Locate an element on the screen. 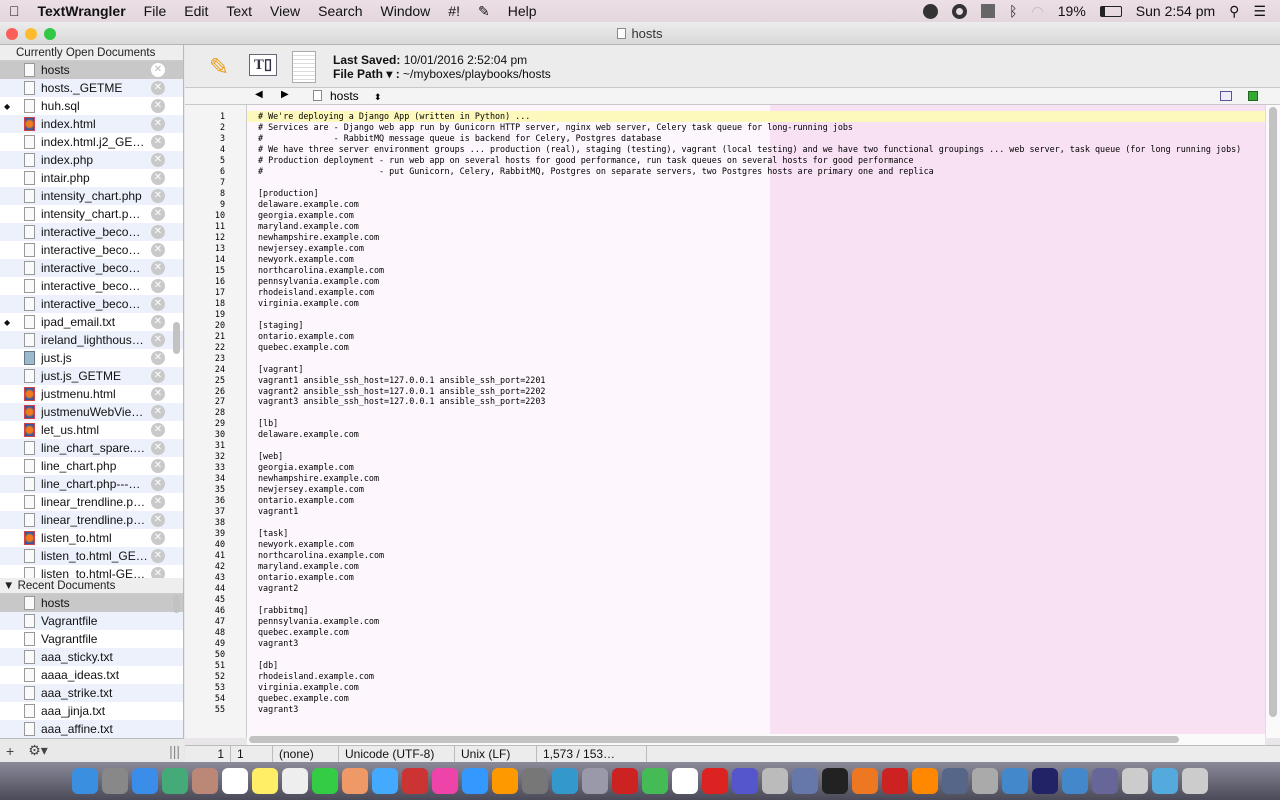 This screenshot has width=1280, height=800. document-list-item: ireland_lighthous… ✕ is located at coordinates (91, 340).